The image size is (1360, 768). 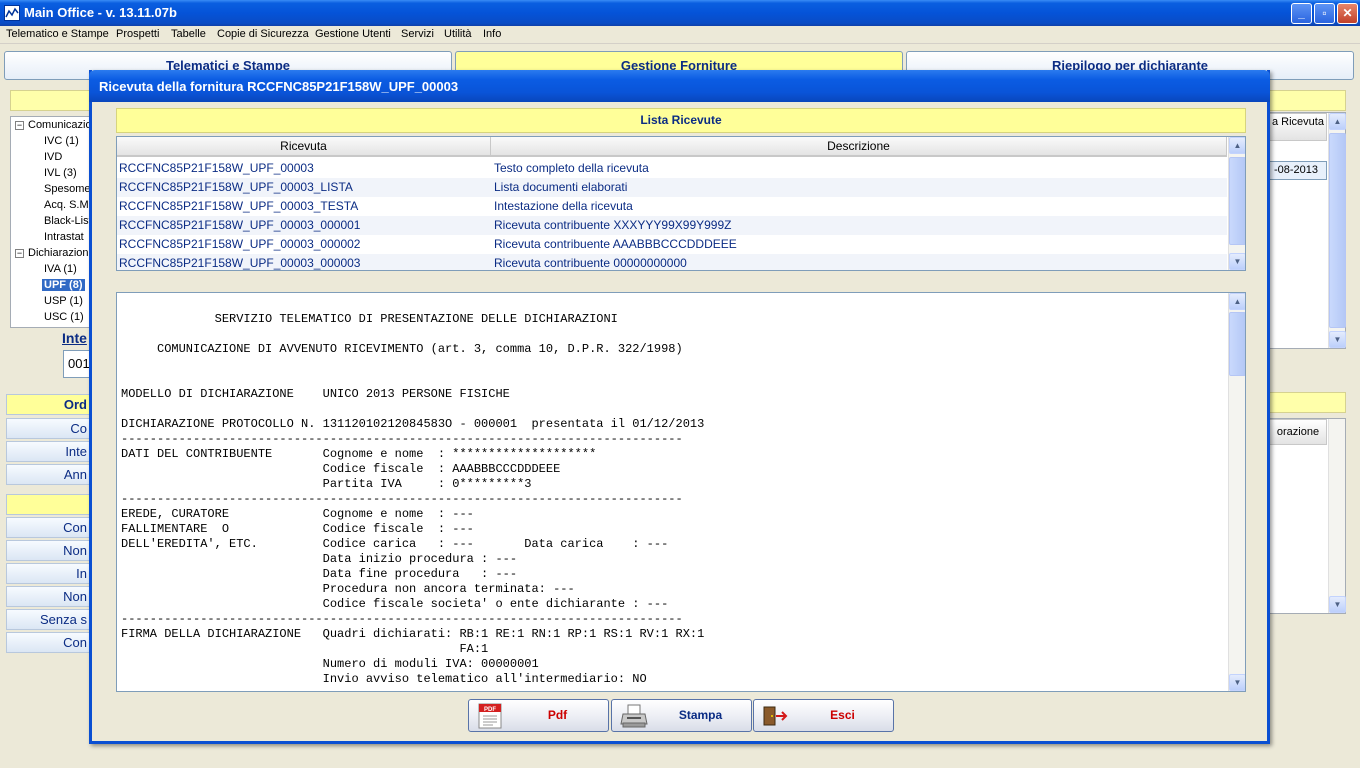 I want to click on ricevuta-cell: RCCFNC85P21F158W_UPF_00003_000002, so click(x=240, y=244).